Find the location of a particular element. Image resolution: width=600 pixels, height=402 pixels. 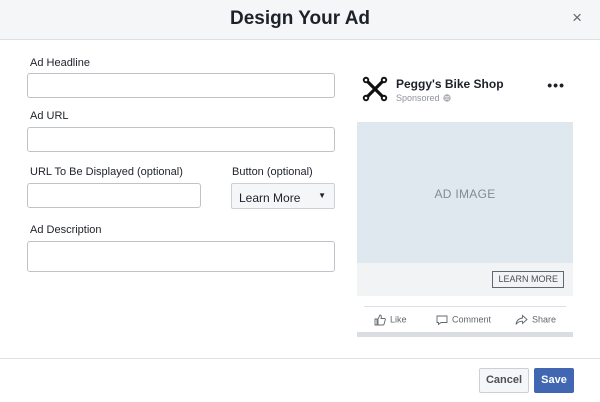

cta-bar: LEARN MORE is located at coordinates (465, 279).